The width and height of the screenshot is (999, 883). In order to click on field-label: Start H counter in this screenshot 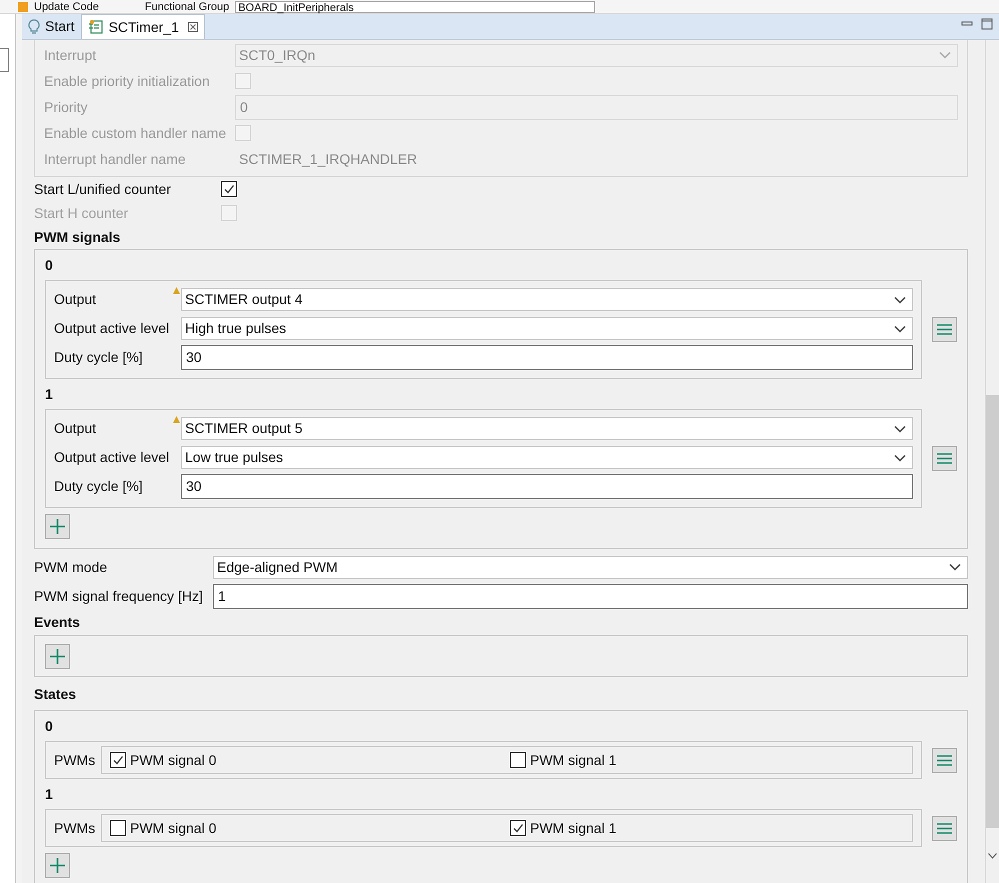, I will do `click(82, 213)`.